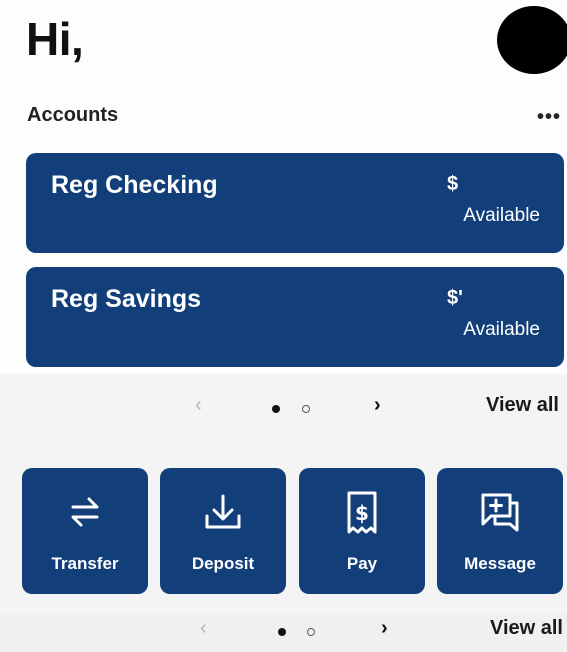  I want to click on download-tray-icon, so click(223, 513).